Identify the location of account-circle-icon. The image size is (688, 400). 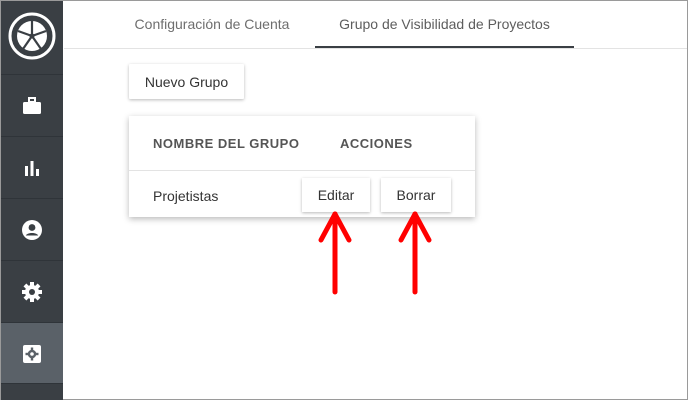
(32, 230).